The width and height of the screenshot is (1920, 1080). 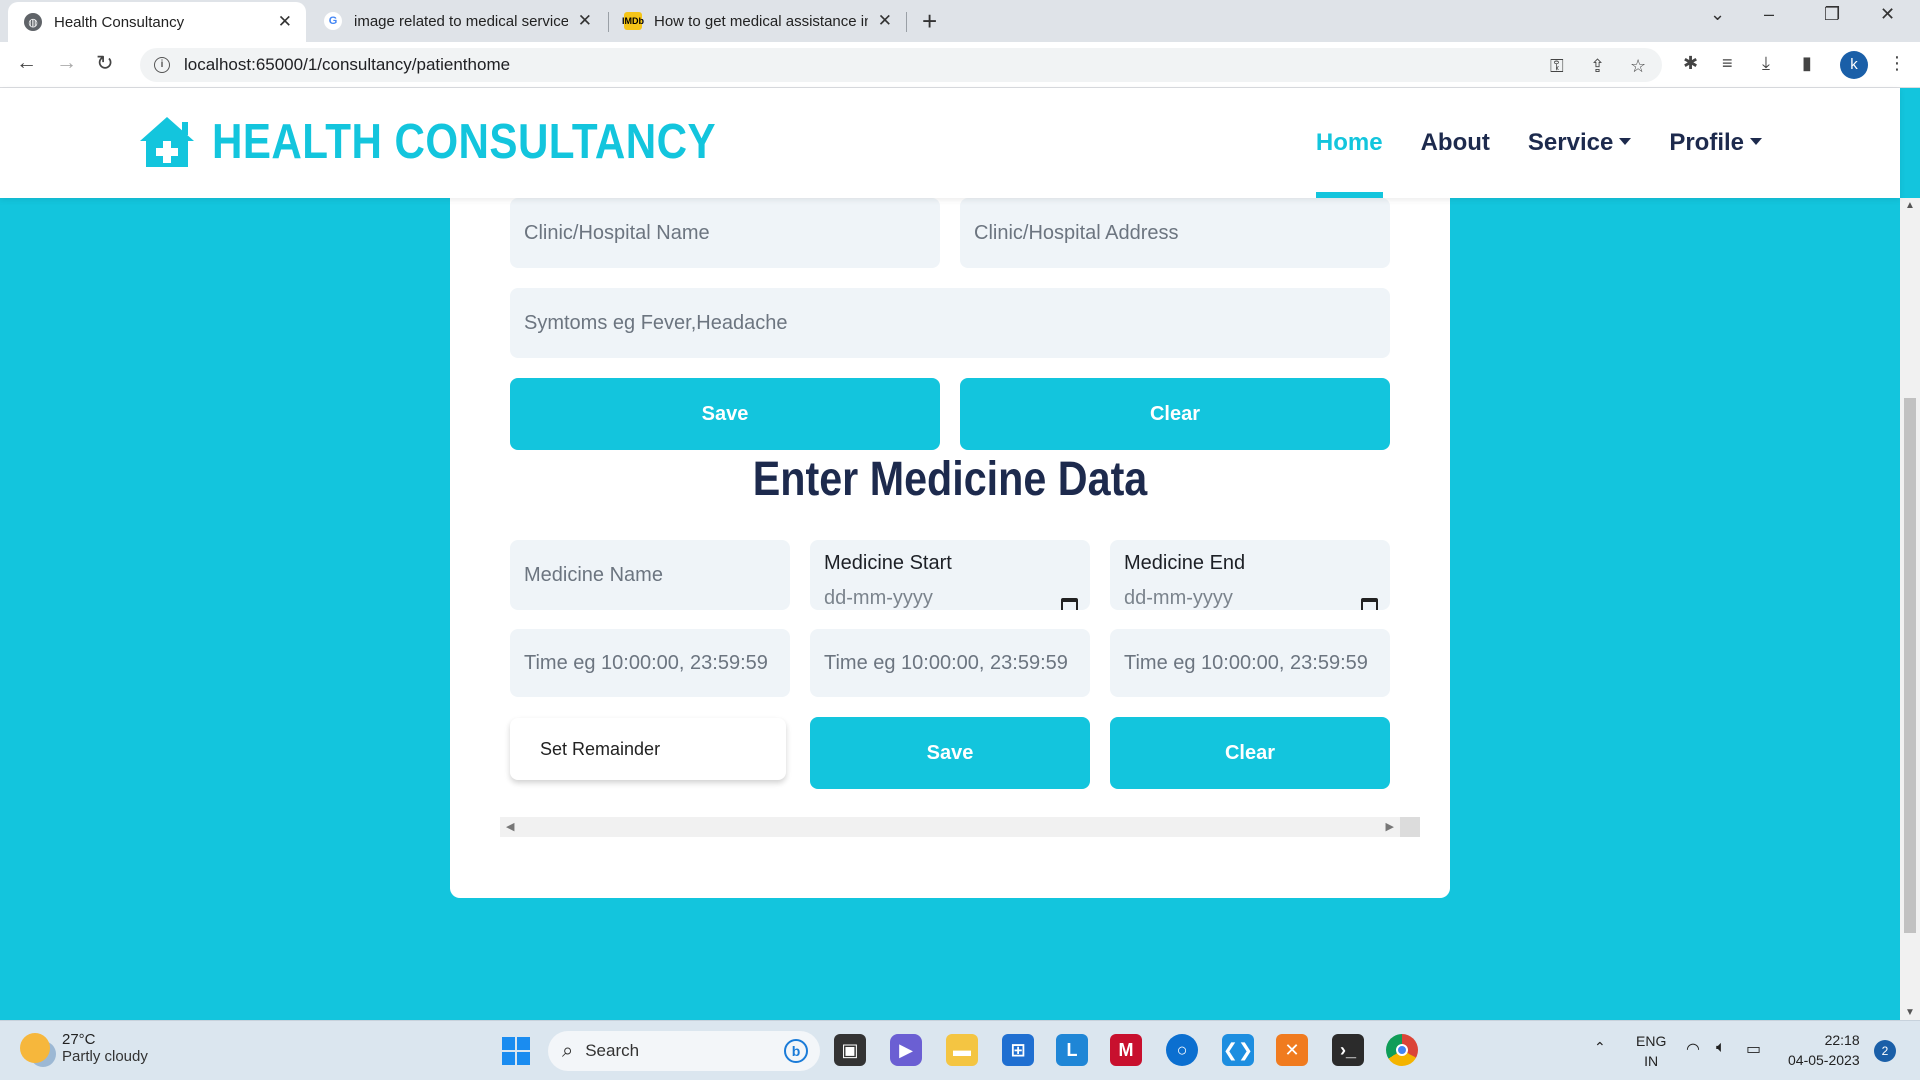 I want to click on l-app-icon: L, so click(x=1072, y=1050).